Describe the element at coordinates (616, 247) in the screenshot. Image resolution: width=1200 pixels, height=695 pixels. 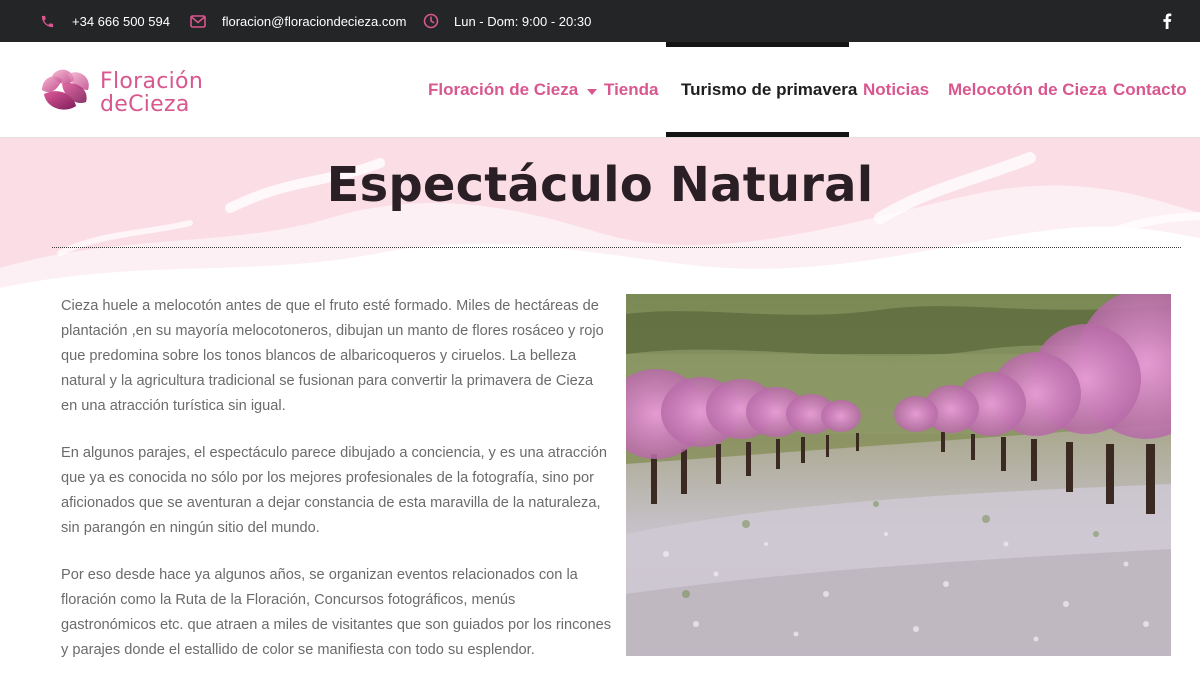
I see `title-divider` at that location.